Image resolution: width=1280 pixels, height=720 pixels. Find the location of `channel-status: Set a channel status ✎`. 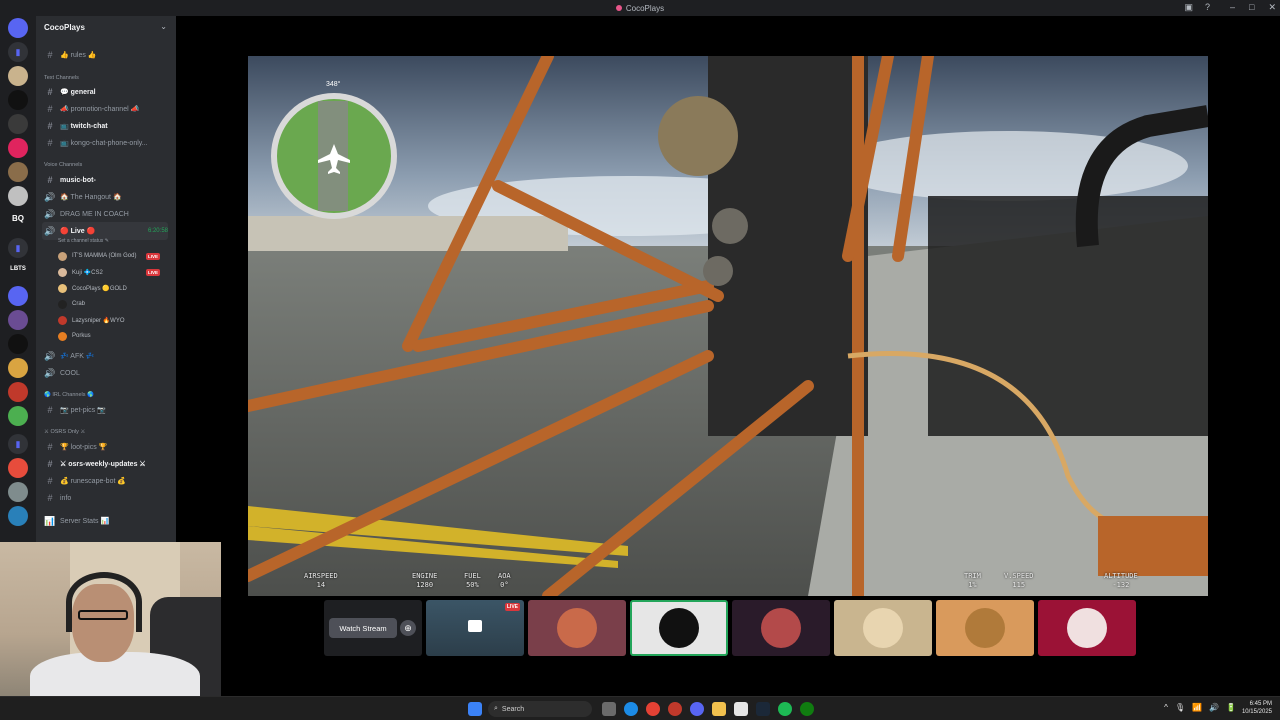

channel-status: Set a channel status ✎ is located at coordinates (83, 241).